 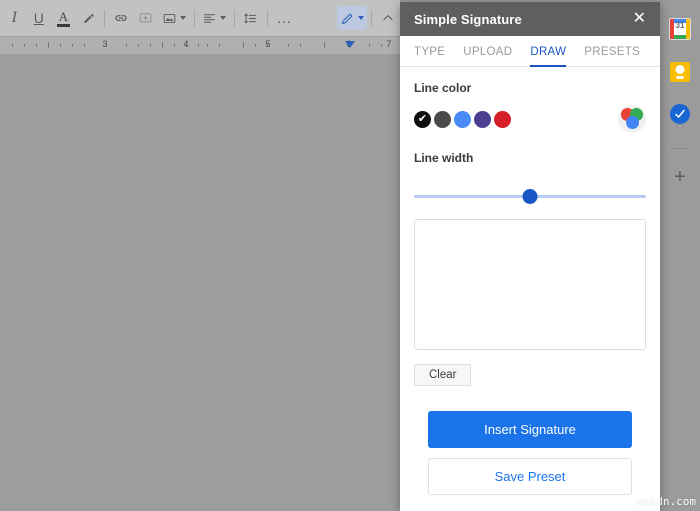 What do you see at coordinates (530, 375) in the screenshot?
I see `clear-row: Clear` at bounding box center [530, 375].